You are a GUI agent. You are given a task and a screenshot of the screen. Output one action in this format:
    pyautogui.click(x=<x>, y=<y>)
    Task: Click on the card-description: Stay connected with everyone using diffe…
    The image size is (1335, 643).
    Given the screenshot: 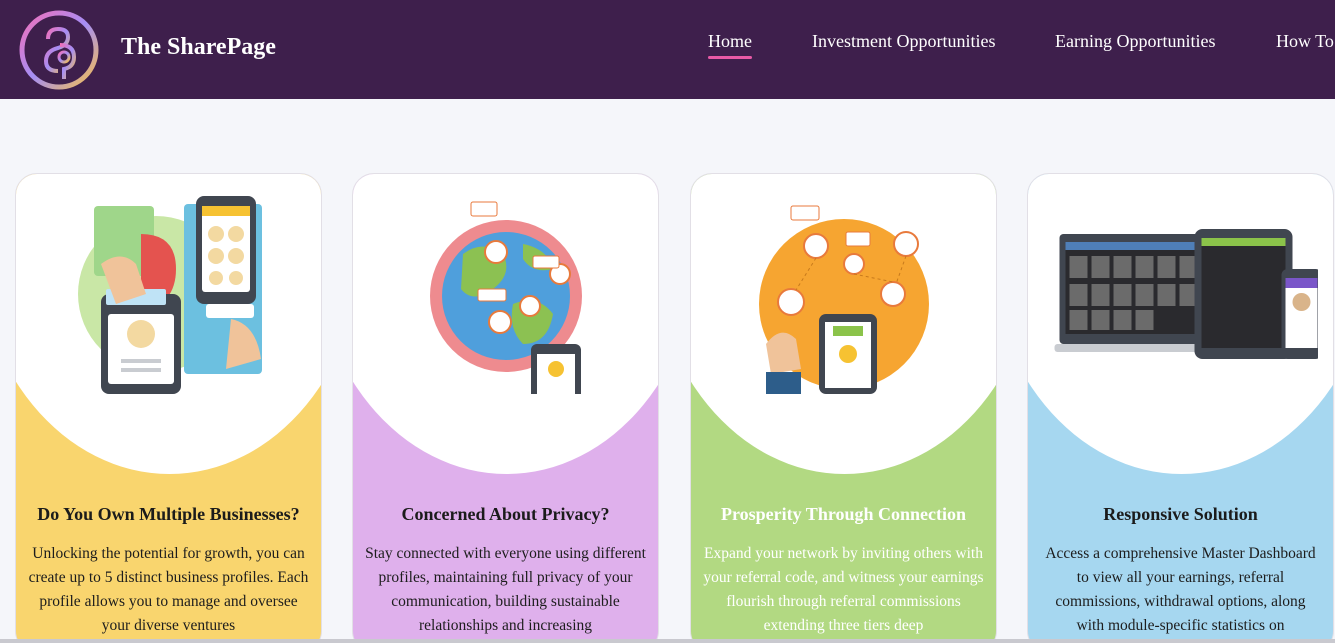 What is the action you would take?
    pyautogui.click(x=505, y=589)
    